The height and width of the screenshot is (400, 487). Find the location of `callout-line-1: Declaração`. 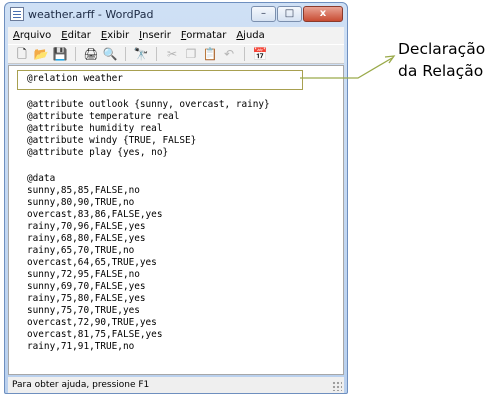

callout-line-1: Declaração is located at coordinates (442, 49).